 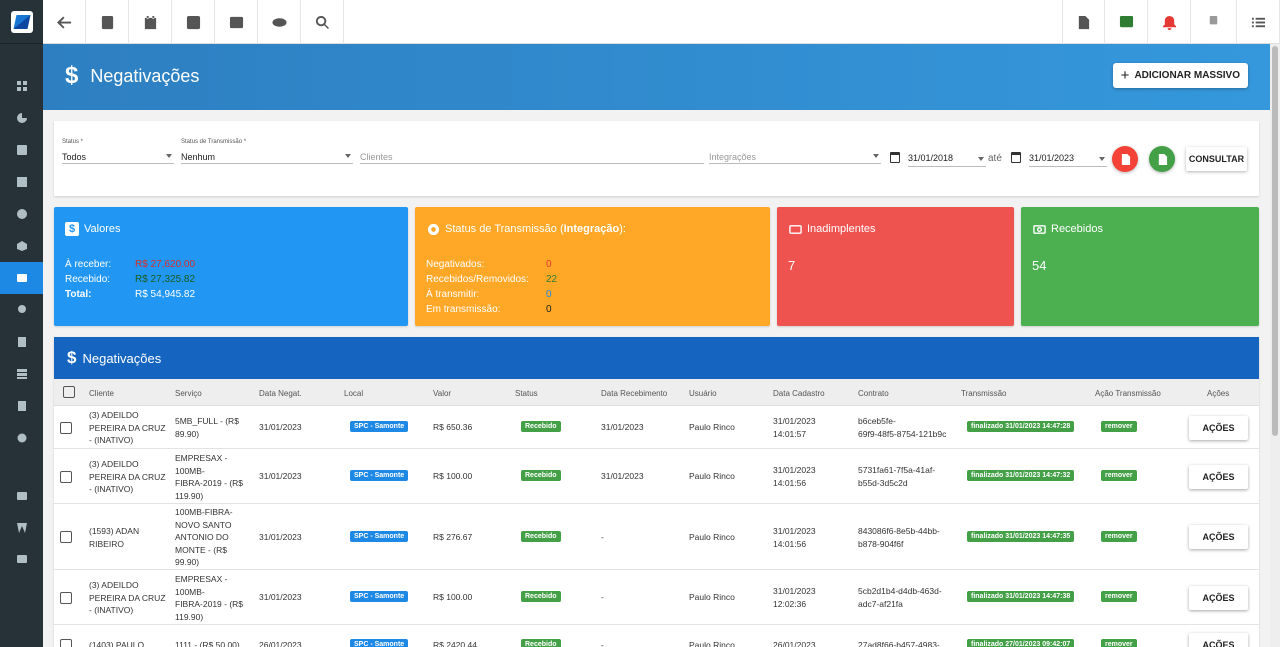 I want to click on col-data-negat: Data Negat., so click(x=280, y=393).